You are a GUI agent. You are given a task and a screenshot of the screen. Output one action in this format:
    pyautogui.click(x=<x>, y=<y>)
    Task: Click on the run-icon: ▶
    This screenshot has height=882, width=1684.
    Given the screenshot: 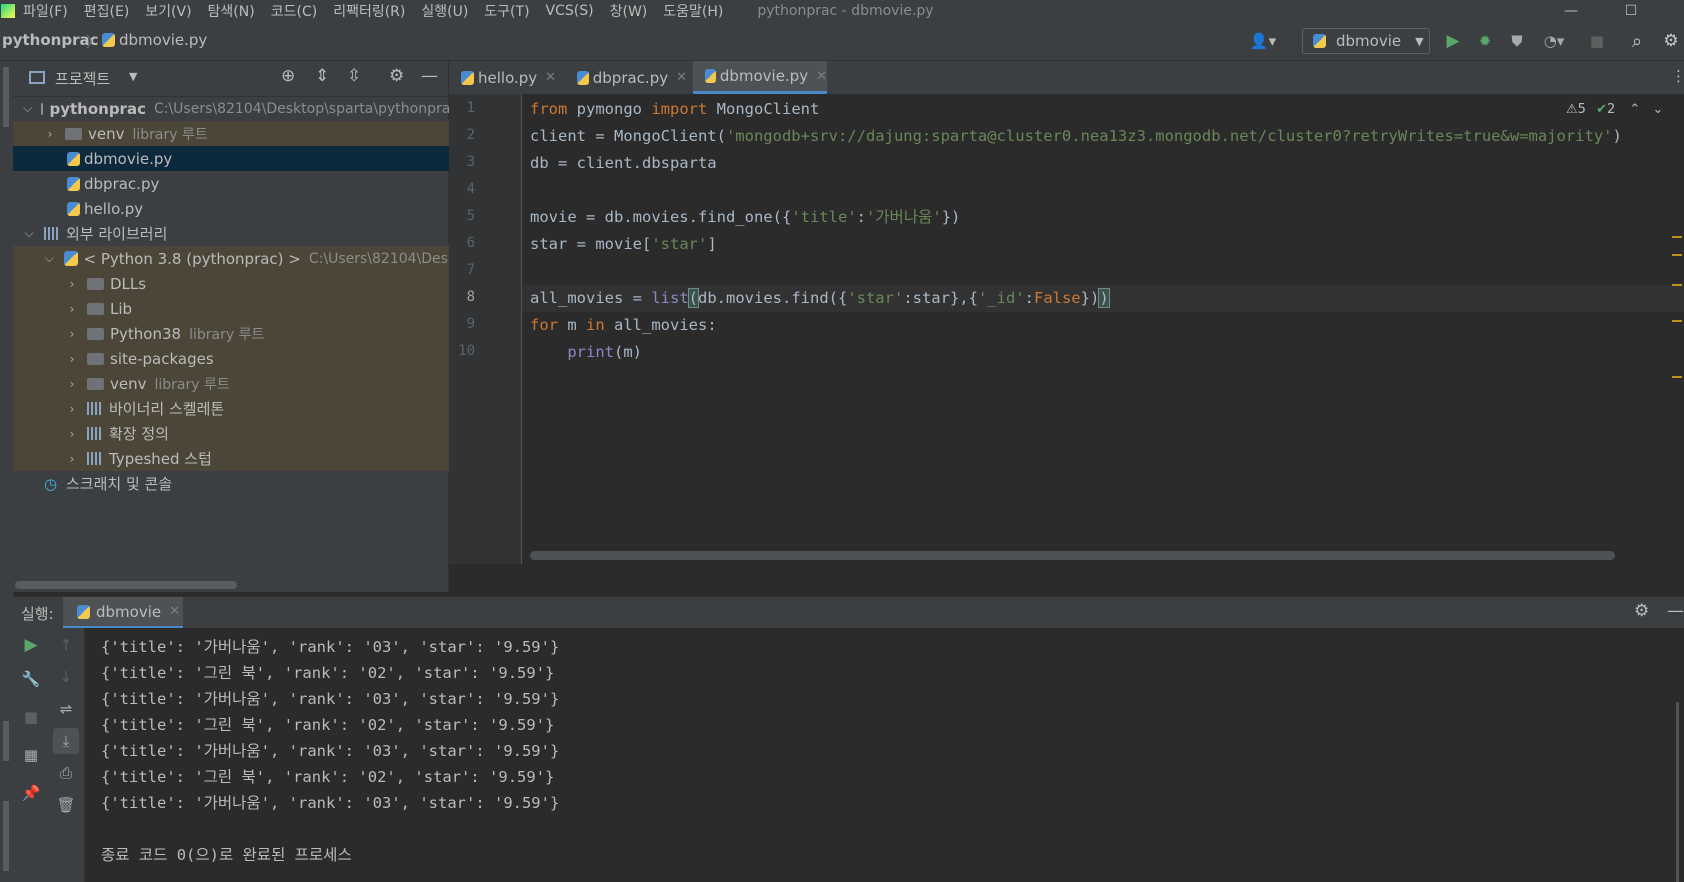 What is the action you would take?
    pyautogui.click(x=1453, y=41)
    